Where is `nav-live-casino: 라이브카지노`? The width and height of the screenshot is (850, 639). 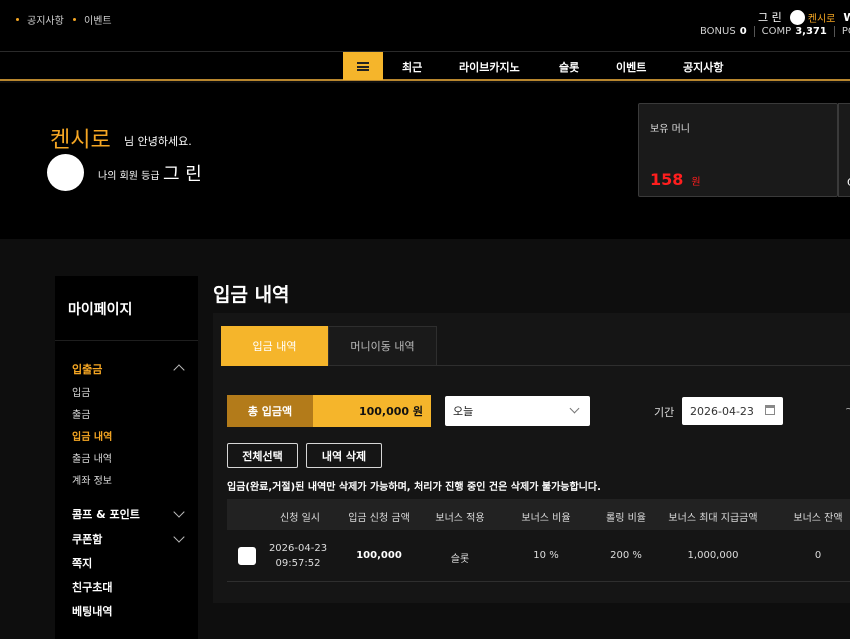
nav-live-casino: 라이브카지노 is located at coordinates (489, 67).